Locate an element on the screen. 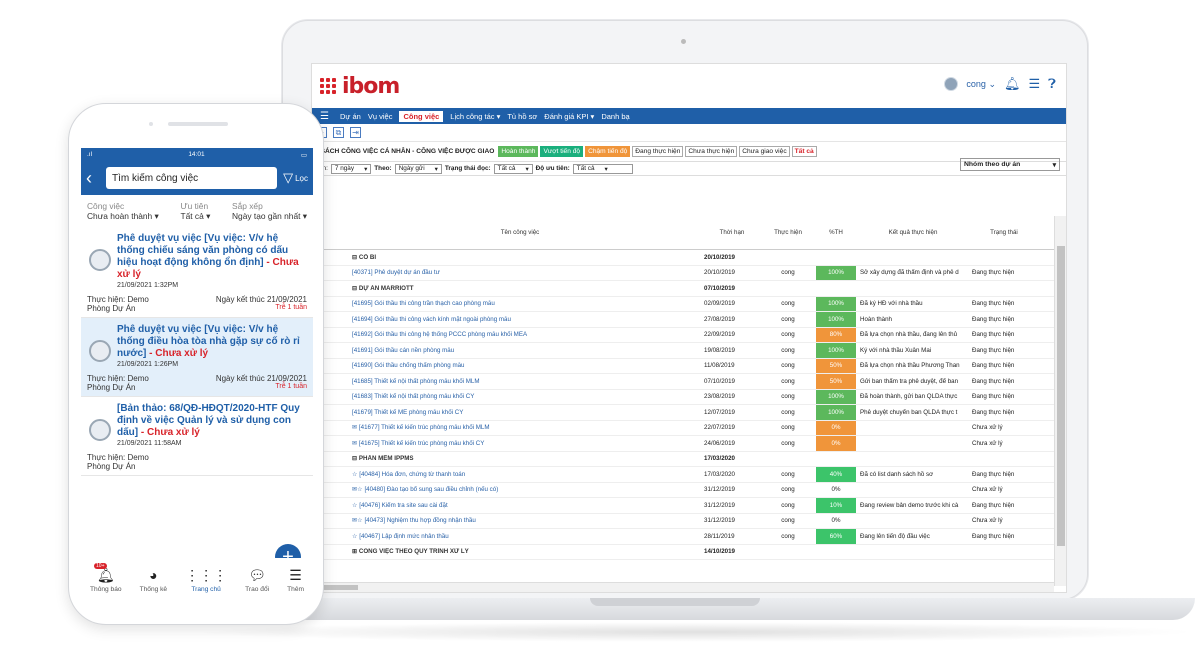  tab-4: ☰ Thêm is located at coordinates (295, 580).